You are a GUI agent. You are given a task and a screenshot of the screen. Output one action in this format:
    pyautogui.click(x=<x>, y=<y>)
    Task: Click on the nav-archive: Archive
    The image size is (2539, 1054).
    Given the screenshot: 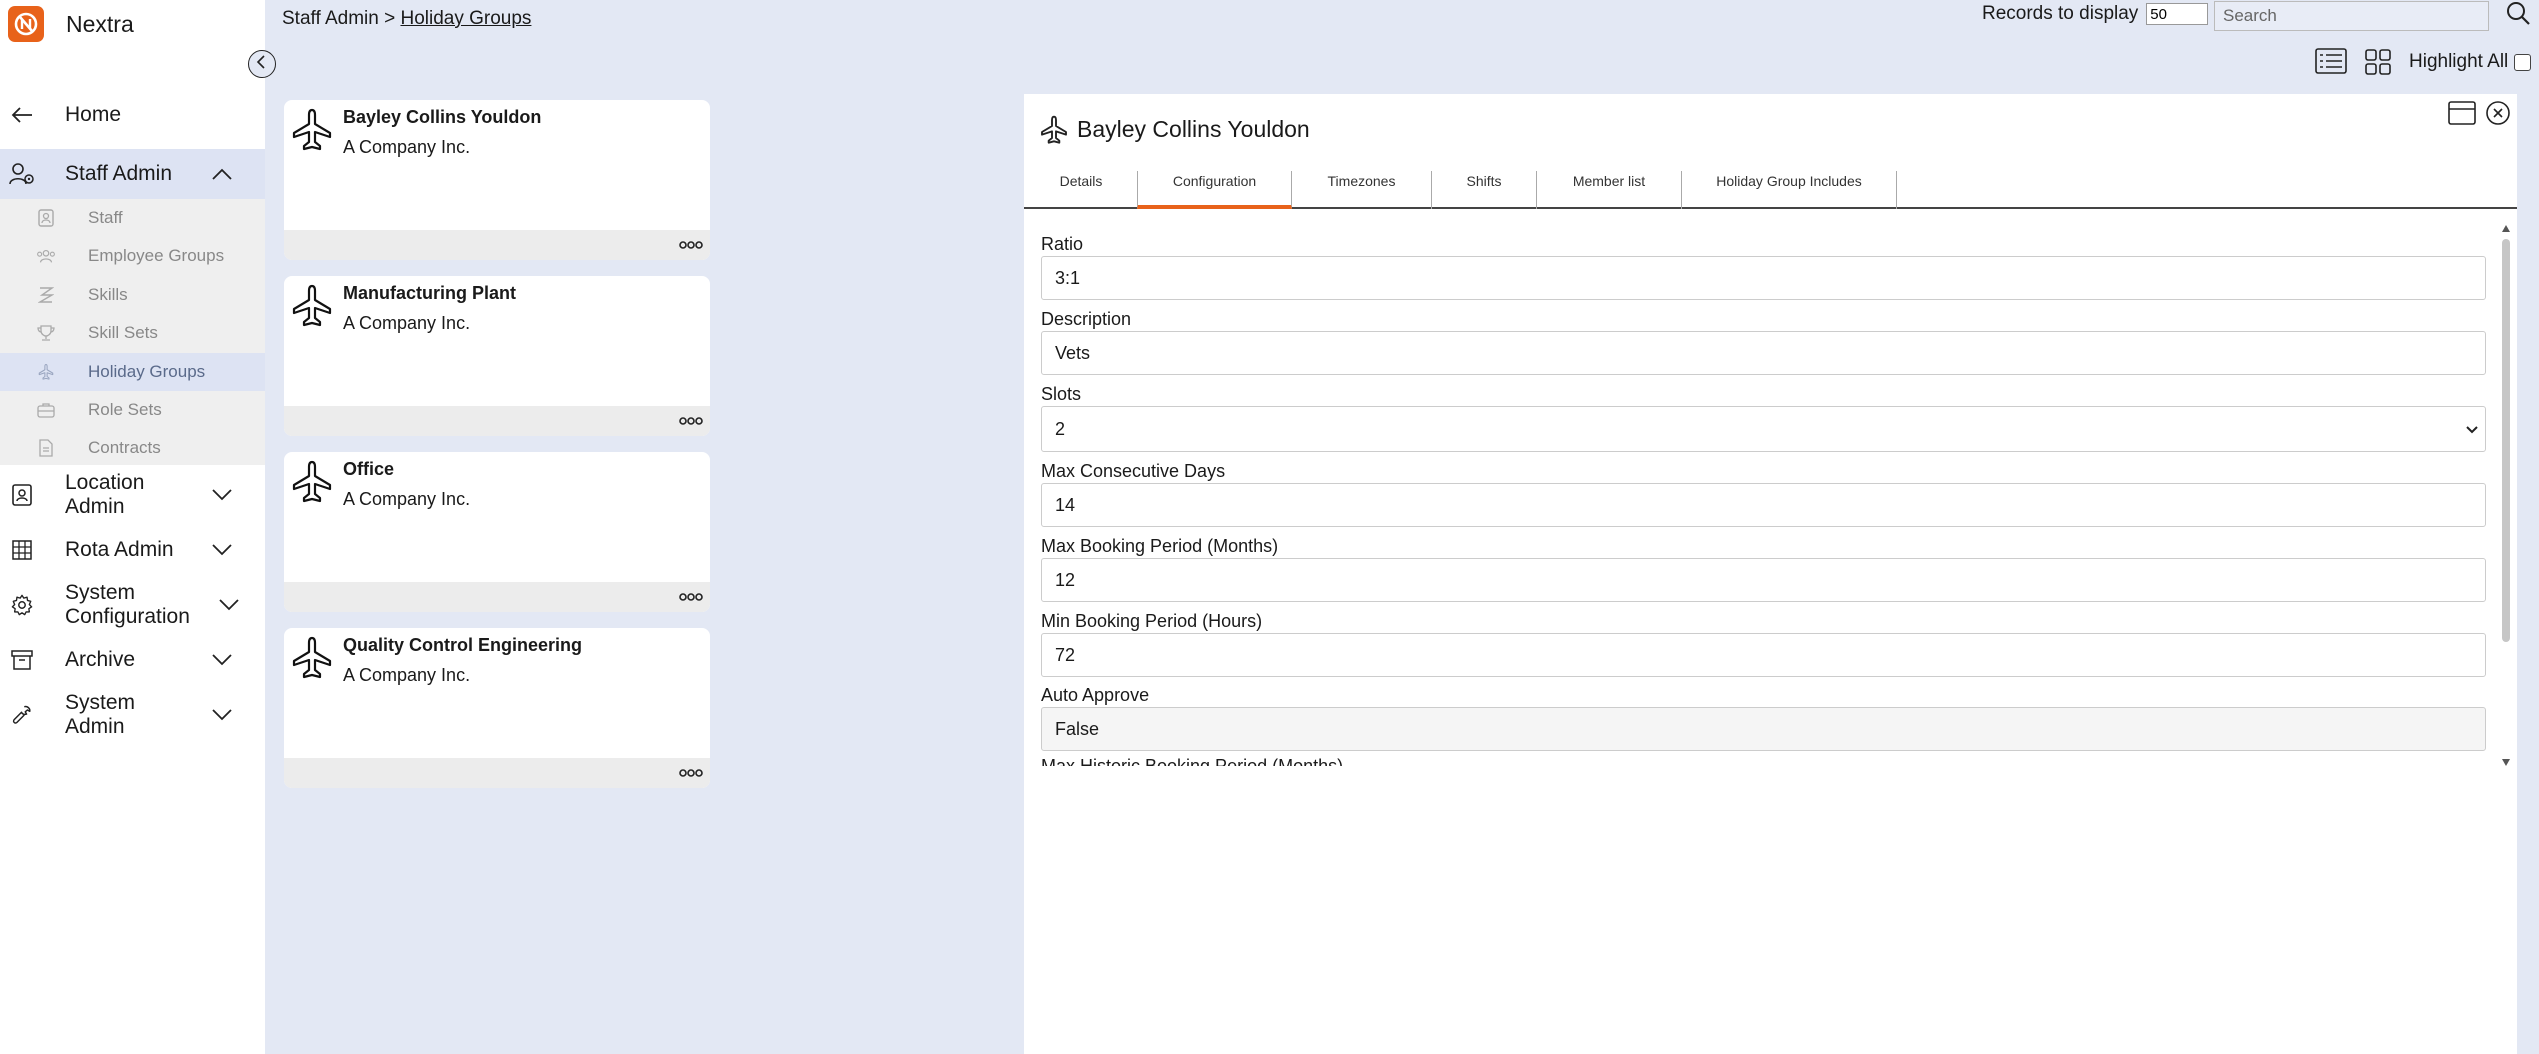 What is the action you would take?
    pyautogui.click(x=132, y=660)
    